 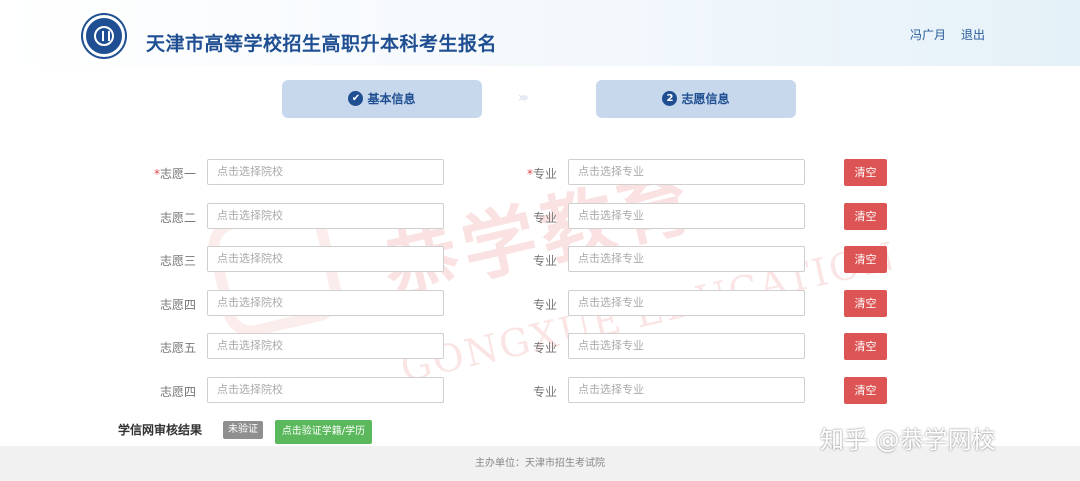 What do you see at coordinates (243, 430) in the screenshot?
I see `verification-status-badge: 未验证` at bounding box center [243, 430].